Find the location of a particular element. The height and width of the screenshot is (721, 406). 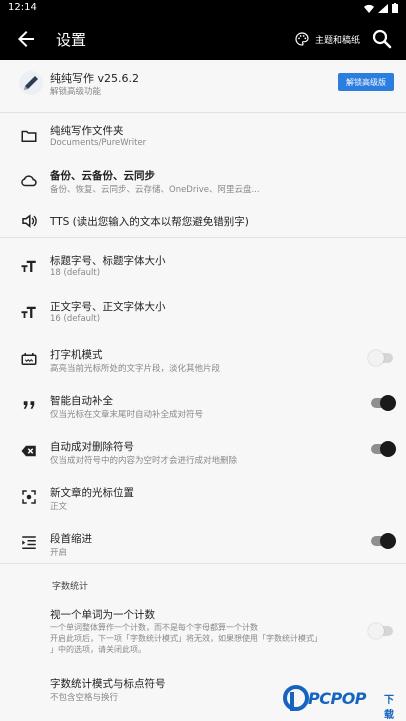

setting-body-font-size: 正文字号、正文字体大小 16 (default) is located at coordinates (203, 313).